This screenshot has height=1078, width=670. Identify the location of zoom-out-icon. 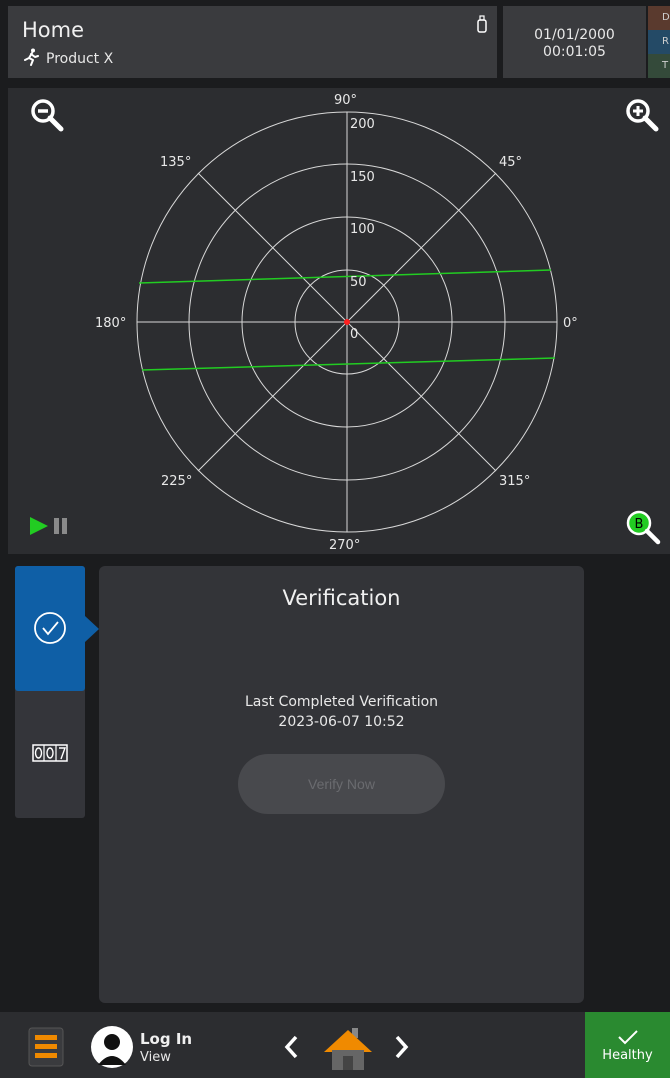
(47, 115).